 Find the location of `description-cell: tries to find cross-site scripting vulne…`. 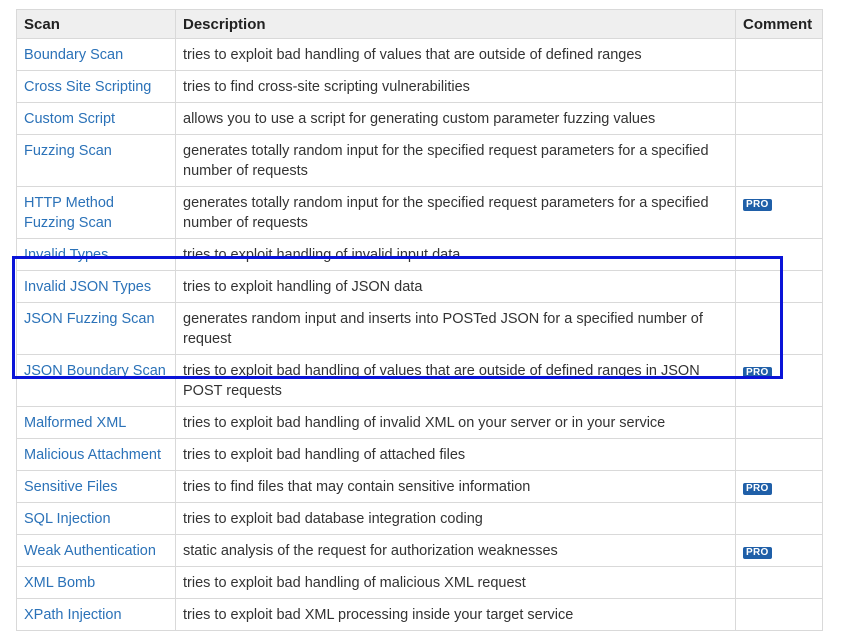

description-cell: tries to find cross-site scripting vulne… is located at coordinates (455, 86).